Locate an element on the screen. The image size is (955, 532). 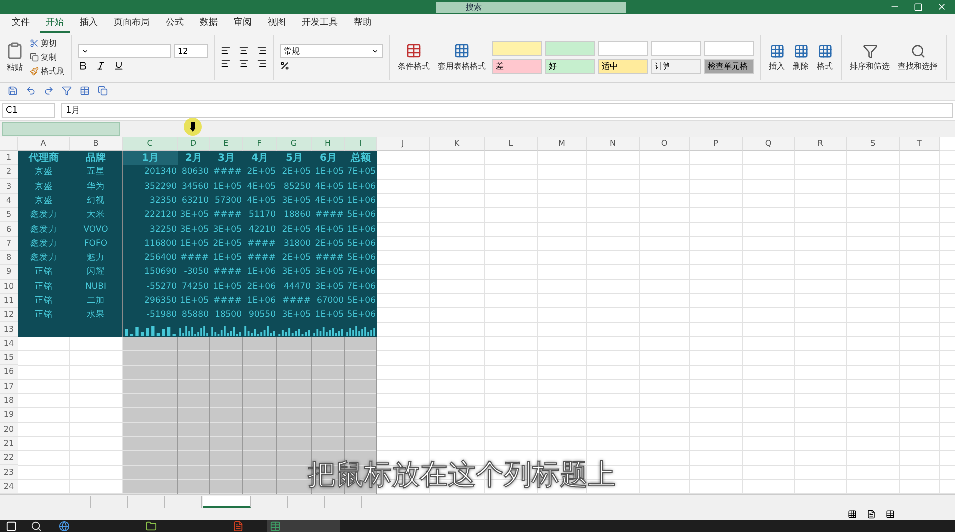
column-header: Q is located at coordinates (769, 143).